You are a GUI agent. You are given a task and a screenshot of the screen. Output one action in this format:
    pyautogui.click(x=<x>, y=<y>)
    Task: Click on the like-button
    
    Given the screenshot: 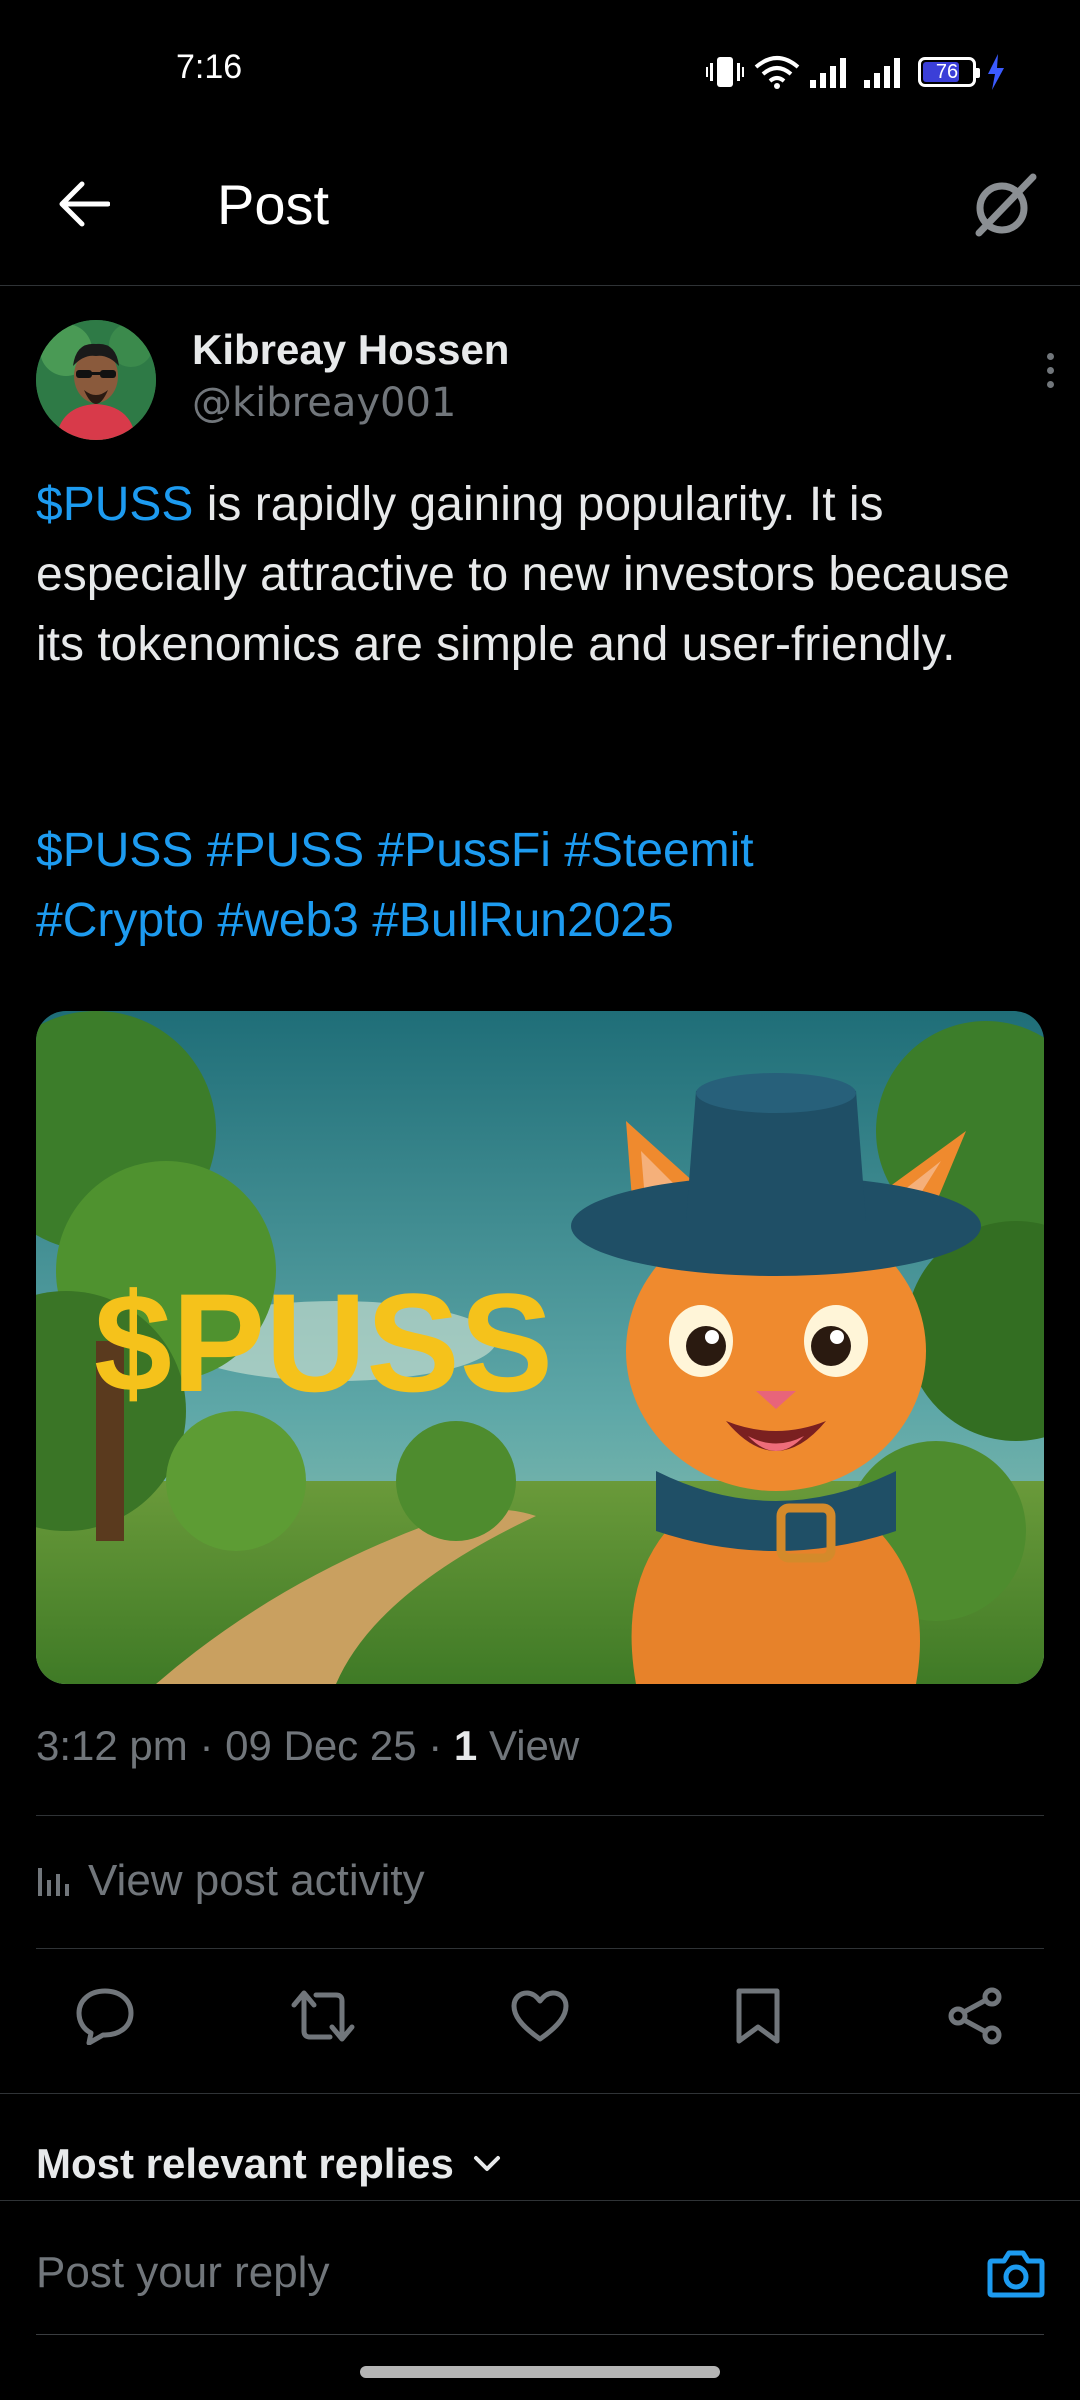 What is the action you would take?
    pyautogui.click(x=540, y=2016)
    